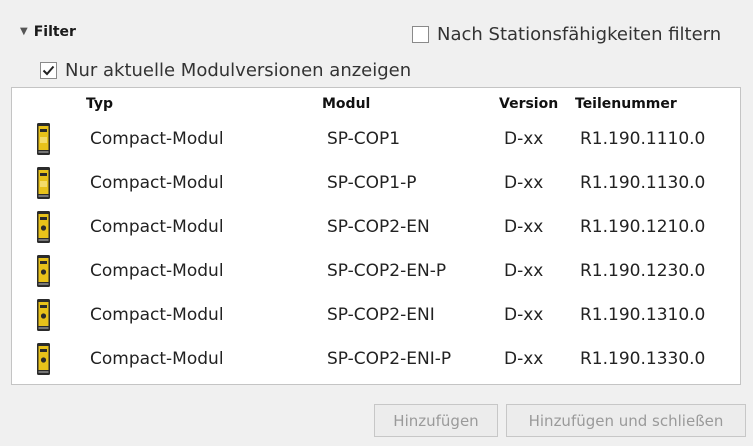  I want to click on current-versions-checkbox, so click(48, 70).